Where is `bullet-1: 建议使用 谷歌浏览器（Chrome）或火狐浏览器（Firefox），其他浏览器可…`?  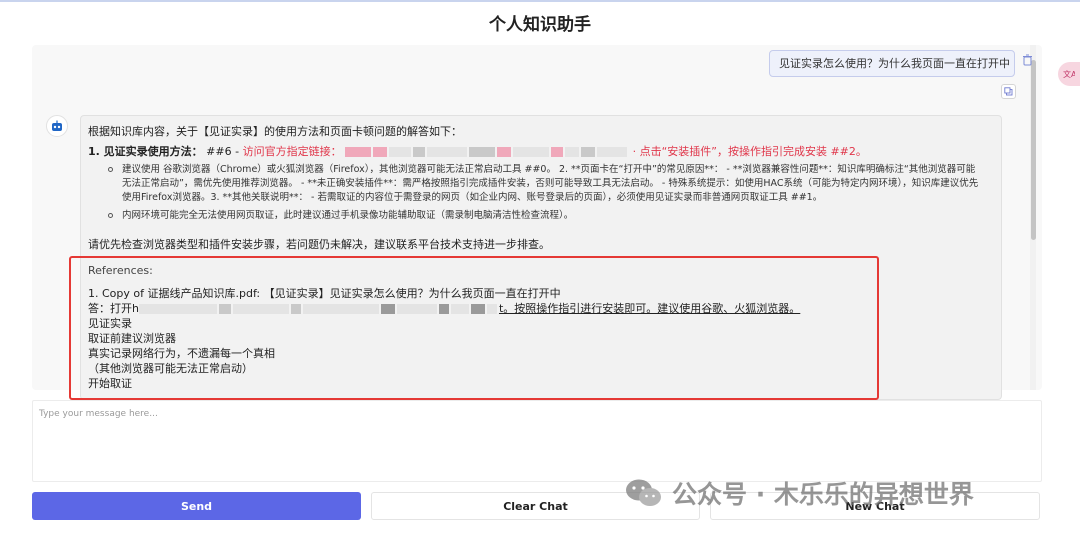
bullet-1: 建议使用 谷歌浏览器（Chrome）或火狐浏览器（Firefox），其他浏览器可… is located at coordinates (550, 184).